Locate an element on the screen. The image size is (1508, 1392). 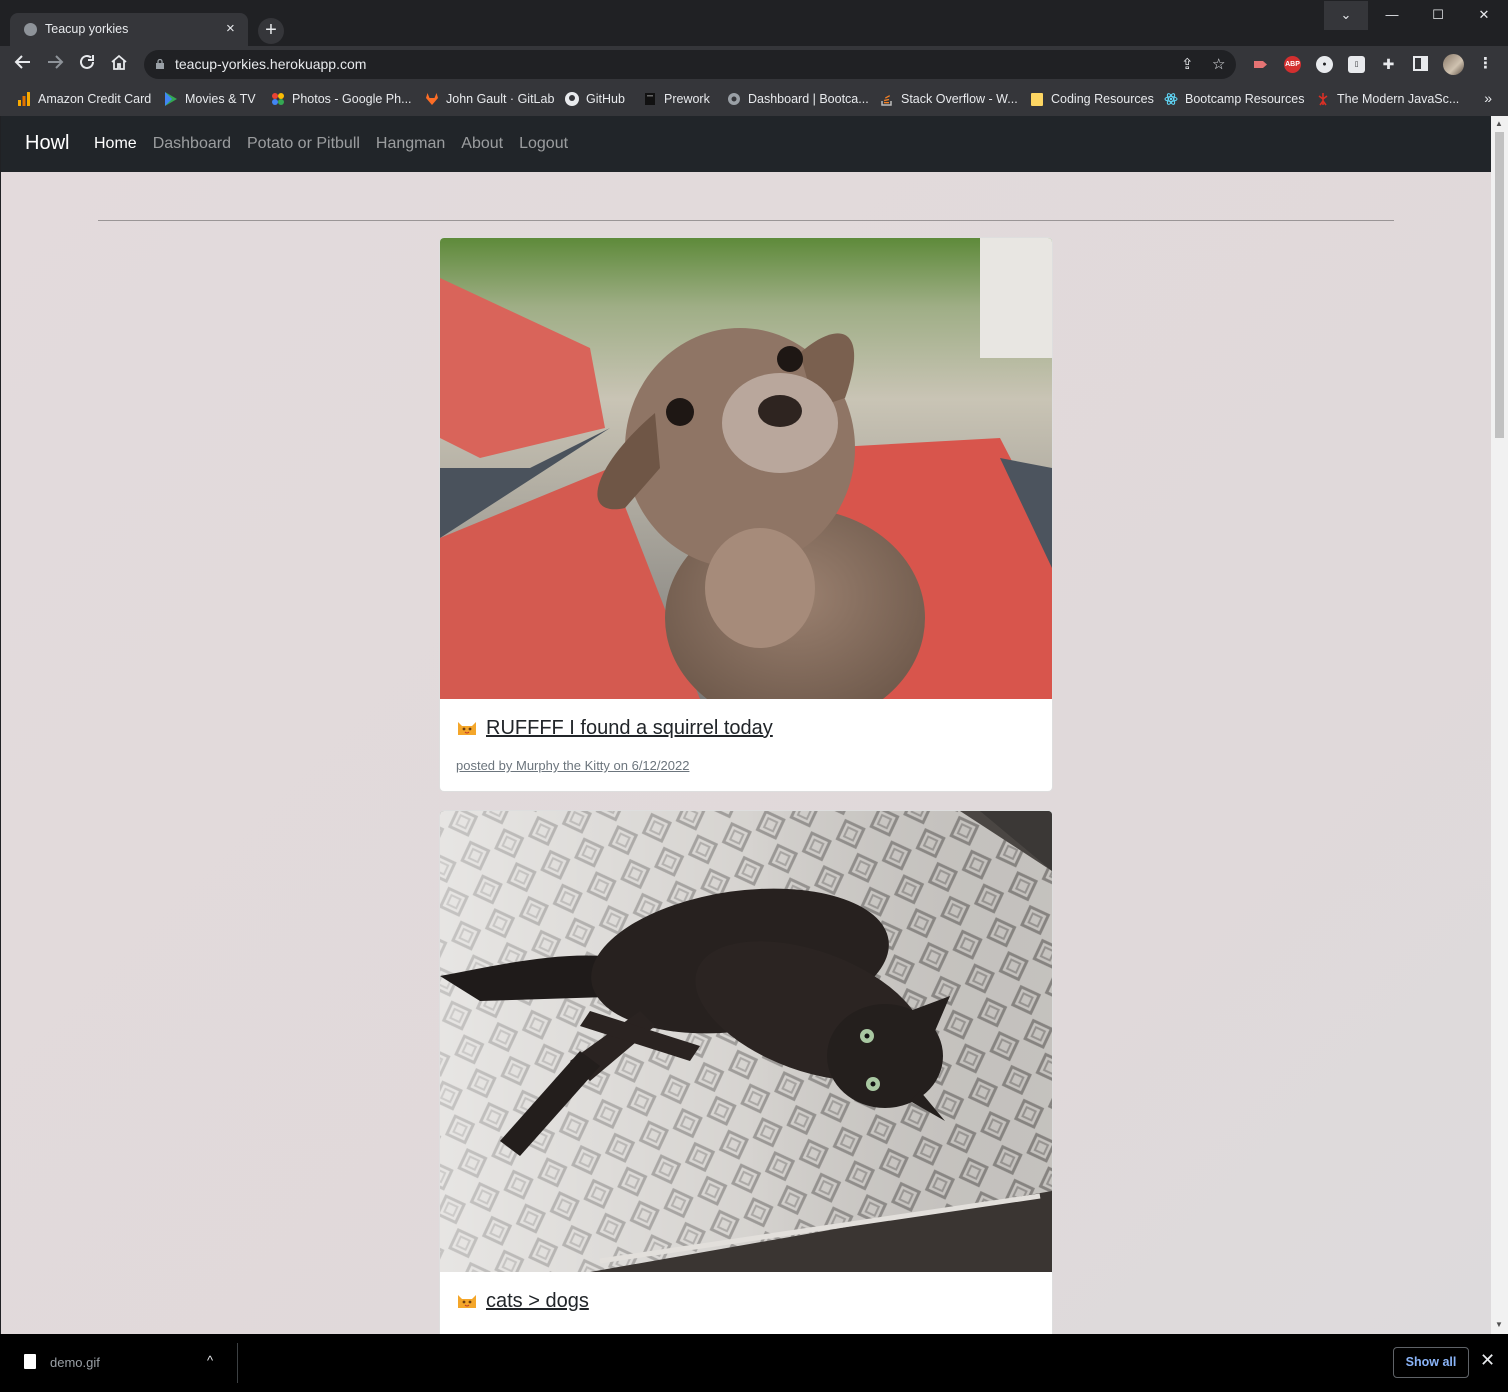
bookmark-label: Amazon Credit Card is located at coordinates (95, 99).